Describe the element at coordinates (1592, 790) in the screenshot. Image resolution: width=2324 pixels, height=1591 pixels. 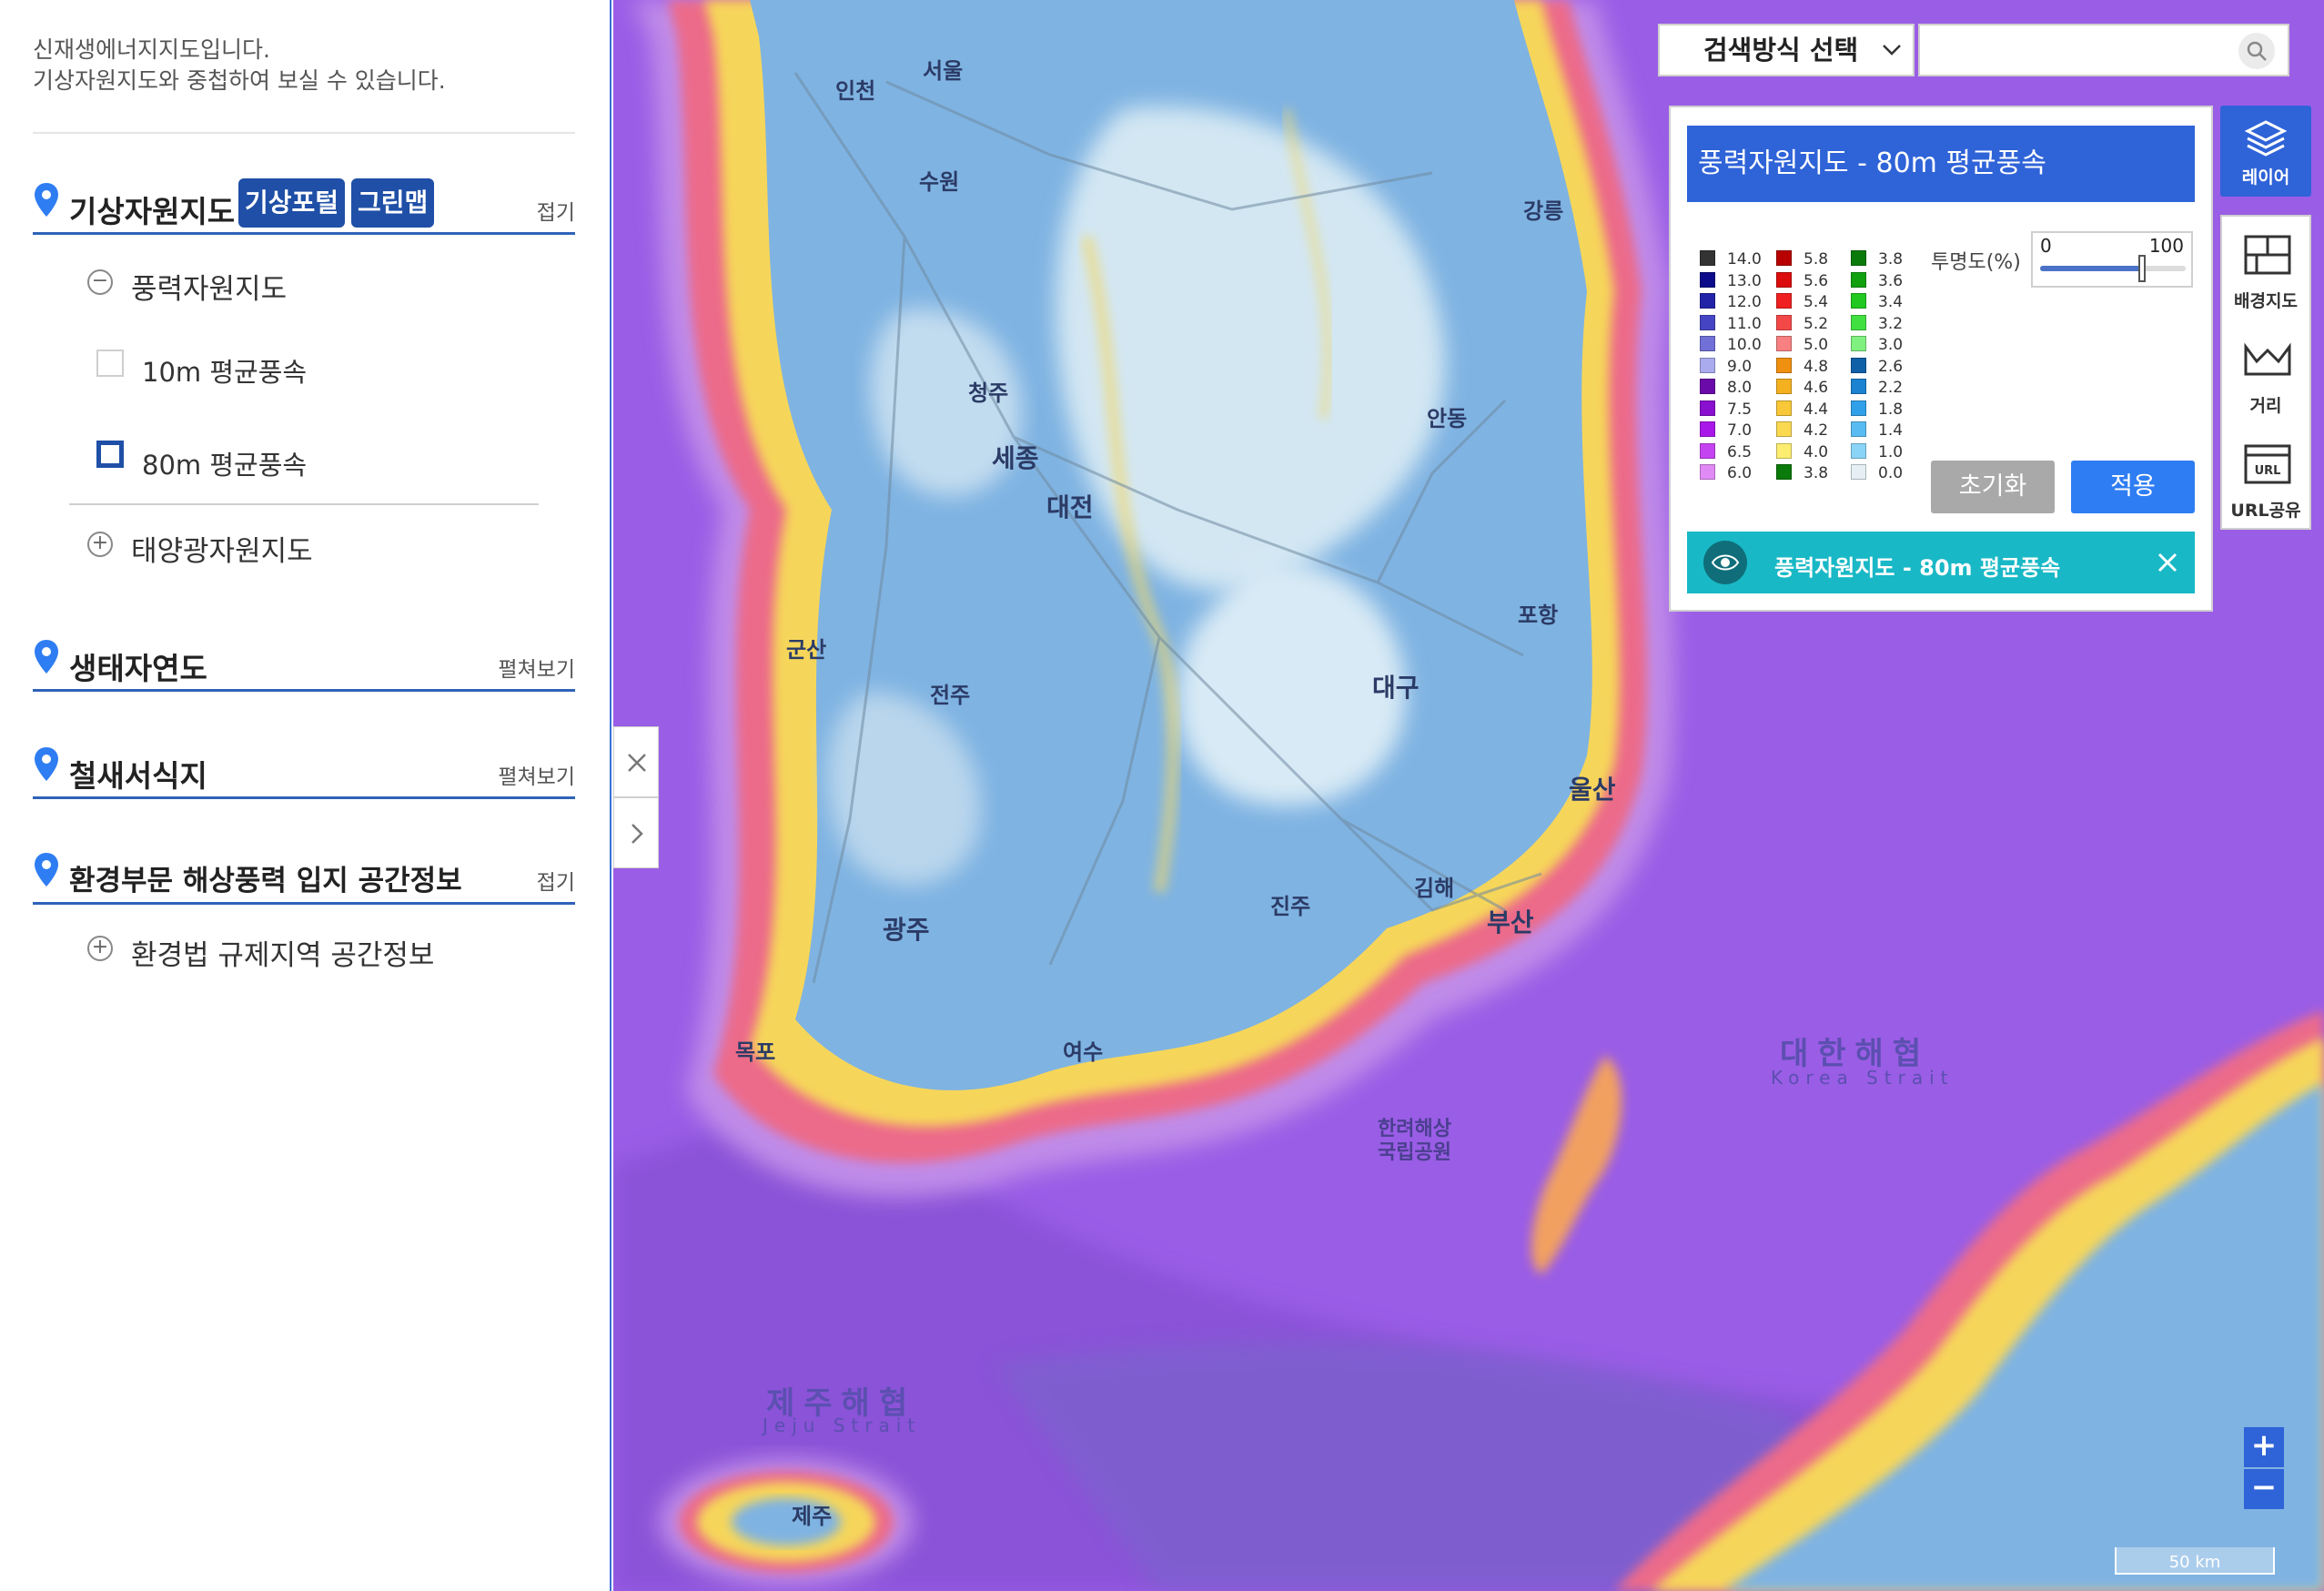
I see `map-label-ulsan: 울산` at that location.